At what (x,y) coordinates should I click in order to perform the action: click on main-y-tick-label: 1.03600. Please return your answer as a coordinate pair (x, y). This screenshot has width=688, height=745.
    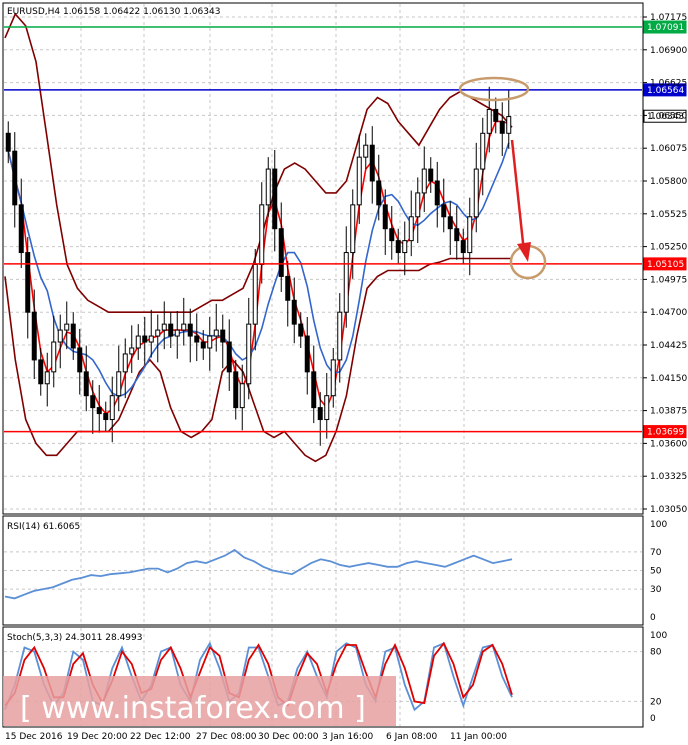
    Looking at the image, I should click on (668, 444).